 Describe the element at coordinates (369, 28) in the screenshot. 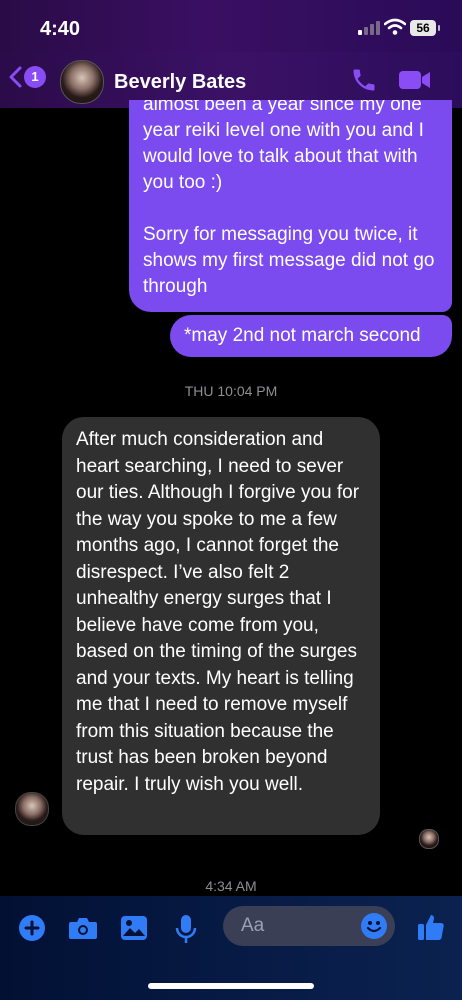

I see `signal-icon` at that location.